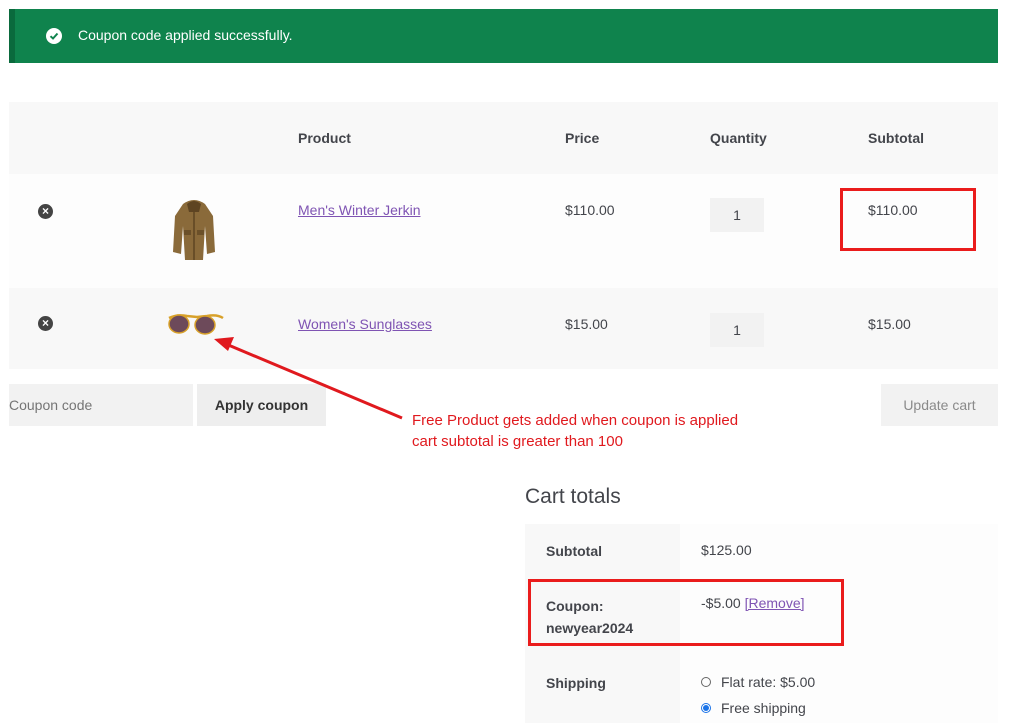 The width and height of the screenshot is (1024, 723). I want to click on totals-row-subtotal: Subtotal $125.00, so click(761, 551).